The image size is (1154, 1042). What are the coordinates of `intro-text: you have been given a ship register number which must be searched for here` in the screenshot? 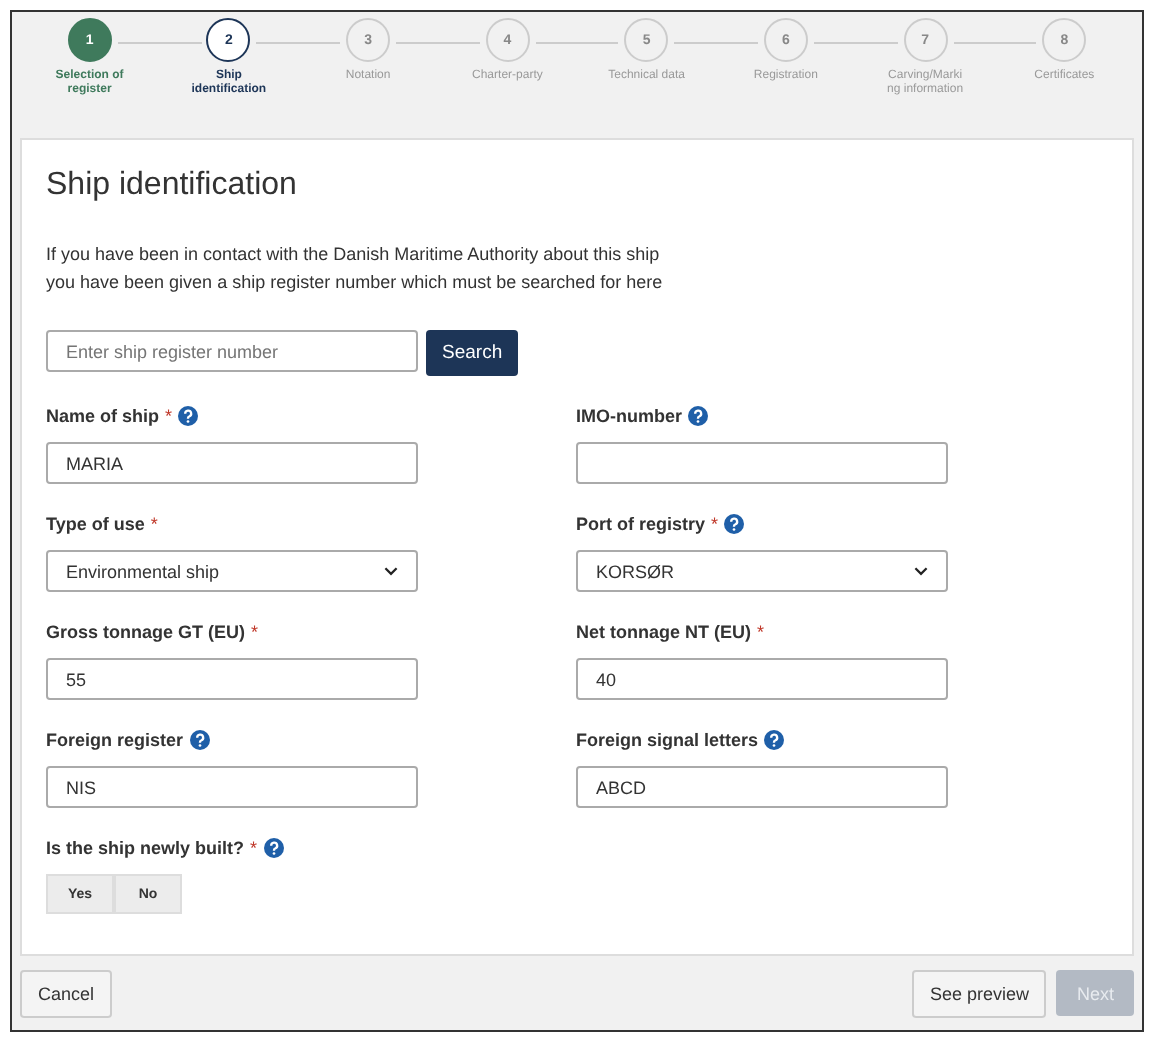 It's located at (355, 283).